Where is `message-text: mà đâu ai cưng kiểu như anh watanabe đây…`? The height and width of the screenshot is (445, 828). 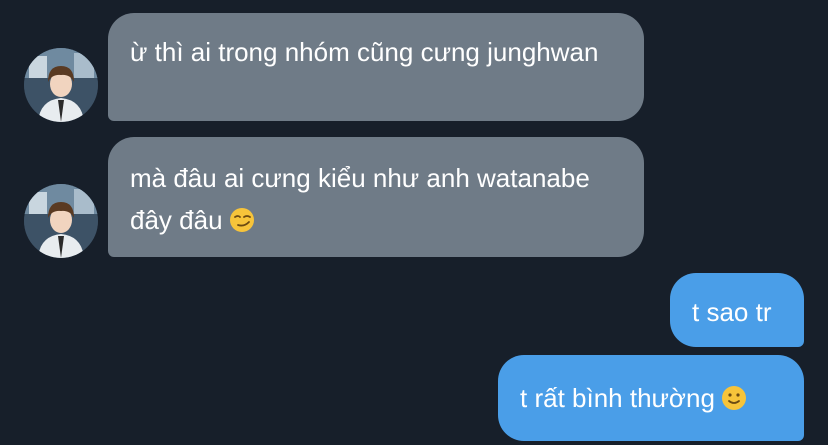 message-text: mà đâu ai cưng kiểu như anh watanabe đây… is located at coordinates (360, 199).